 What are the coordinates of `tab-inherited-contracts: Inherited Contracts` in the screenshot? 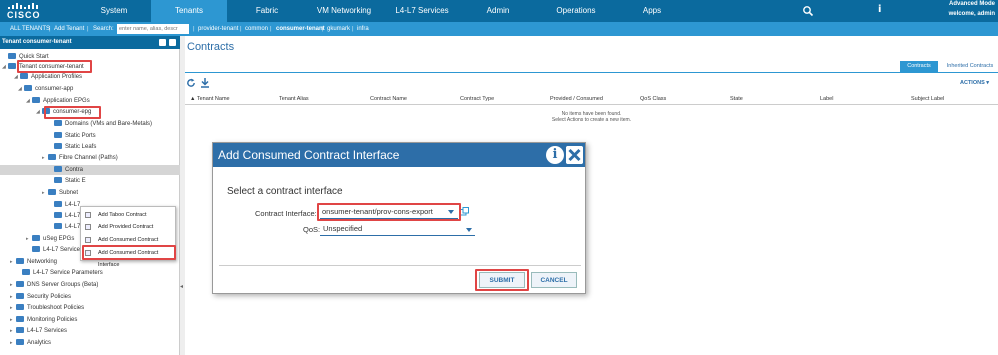 It's located at (970, 66).